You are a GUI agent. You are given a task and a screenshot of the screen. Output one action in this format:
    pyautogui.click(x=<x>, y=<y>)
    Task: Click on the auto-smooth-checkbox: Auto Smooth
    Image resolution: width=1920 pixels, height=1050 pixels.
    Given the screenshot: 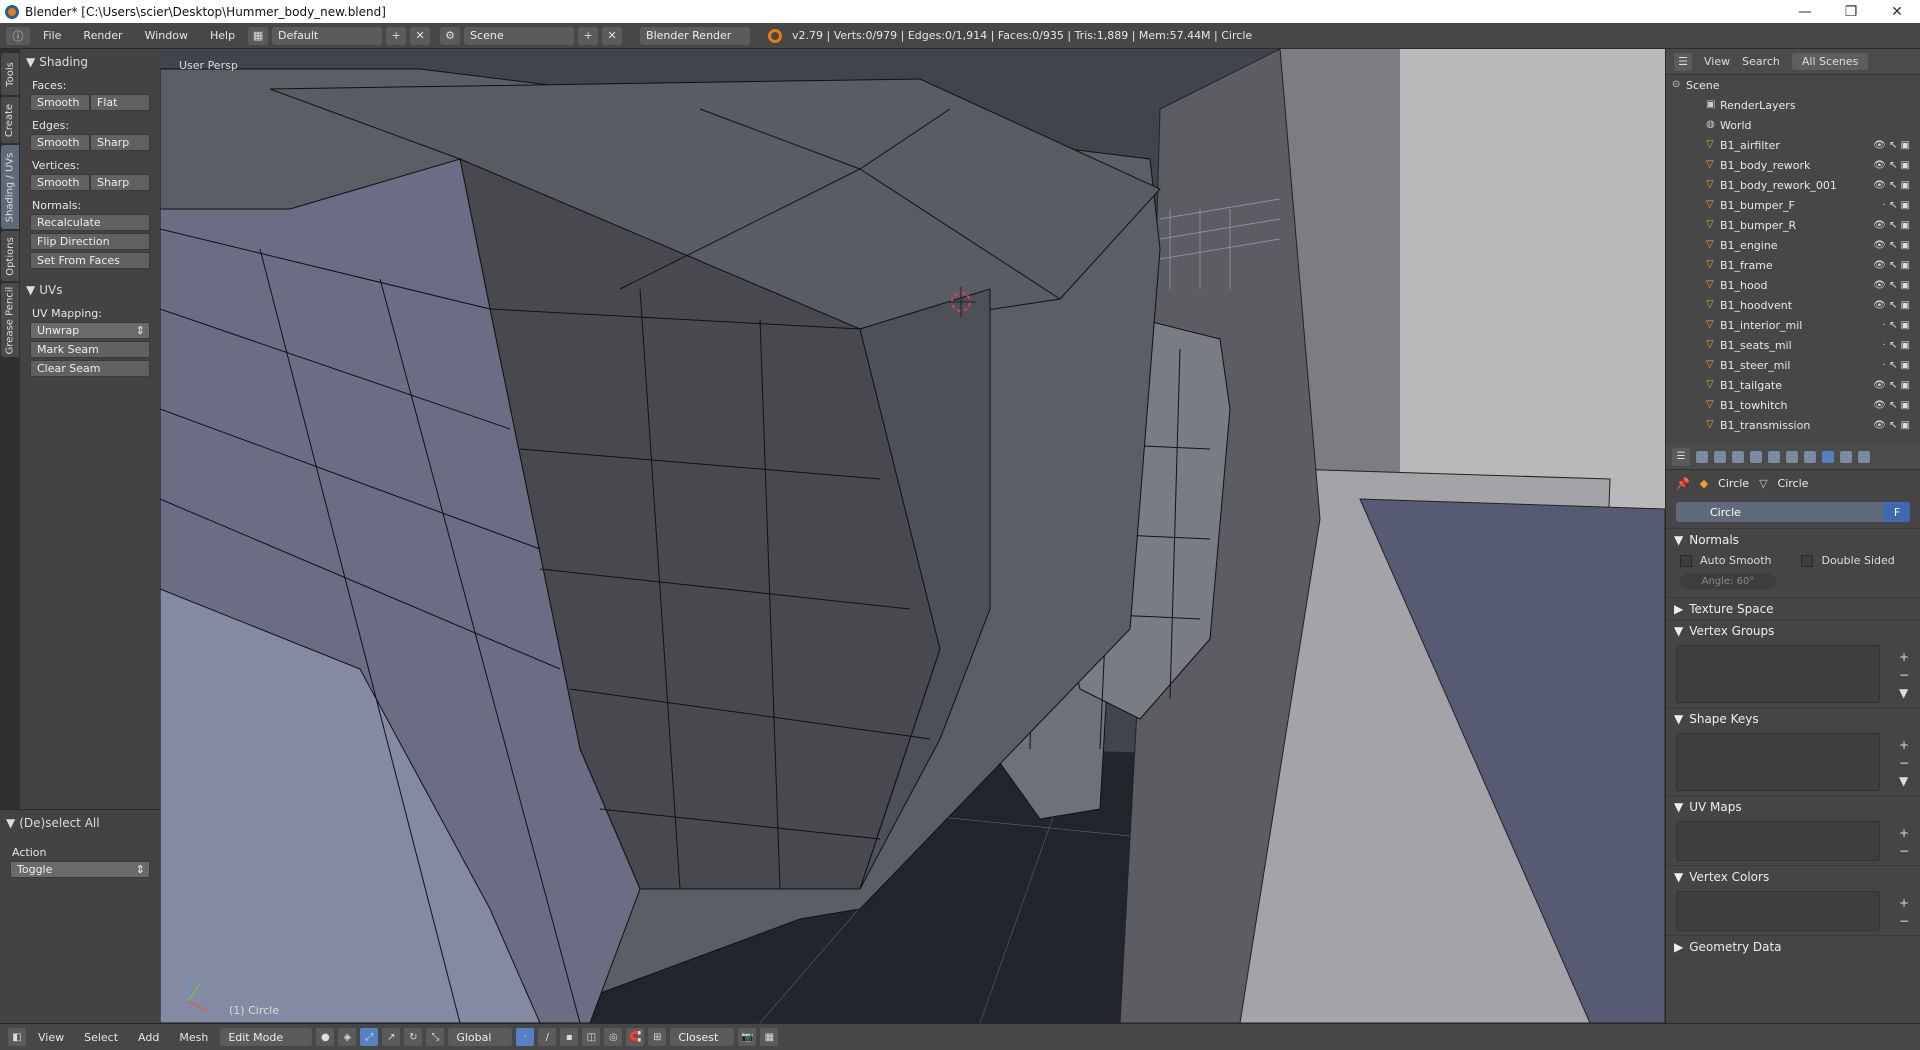 What is the action you would take?
    pyautogui.click(x=1725, y=560)
    